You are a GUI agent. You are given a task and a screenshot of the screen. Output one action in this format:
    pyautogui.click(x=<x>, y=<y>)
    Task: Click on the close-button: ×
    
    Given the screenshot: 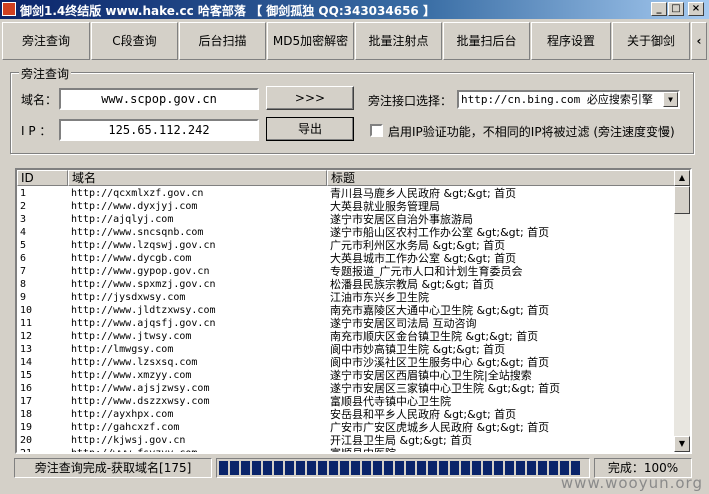 What is the action you would take?
    pyautogui.click(x=696, y=9)
    